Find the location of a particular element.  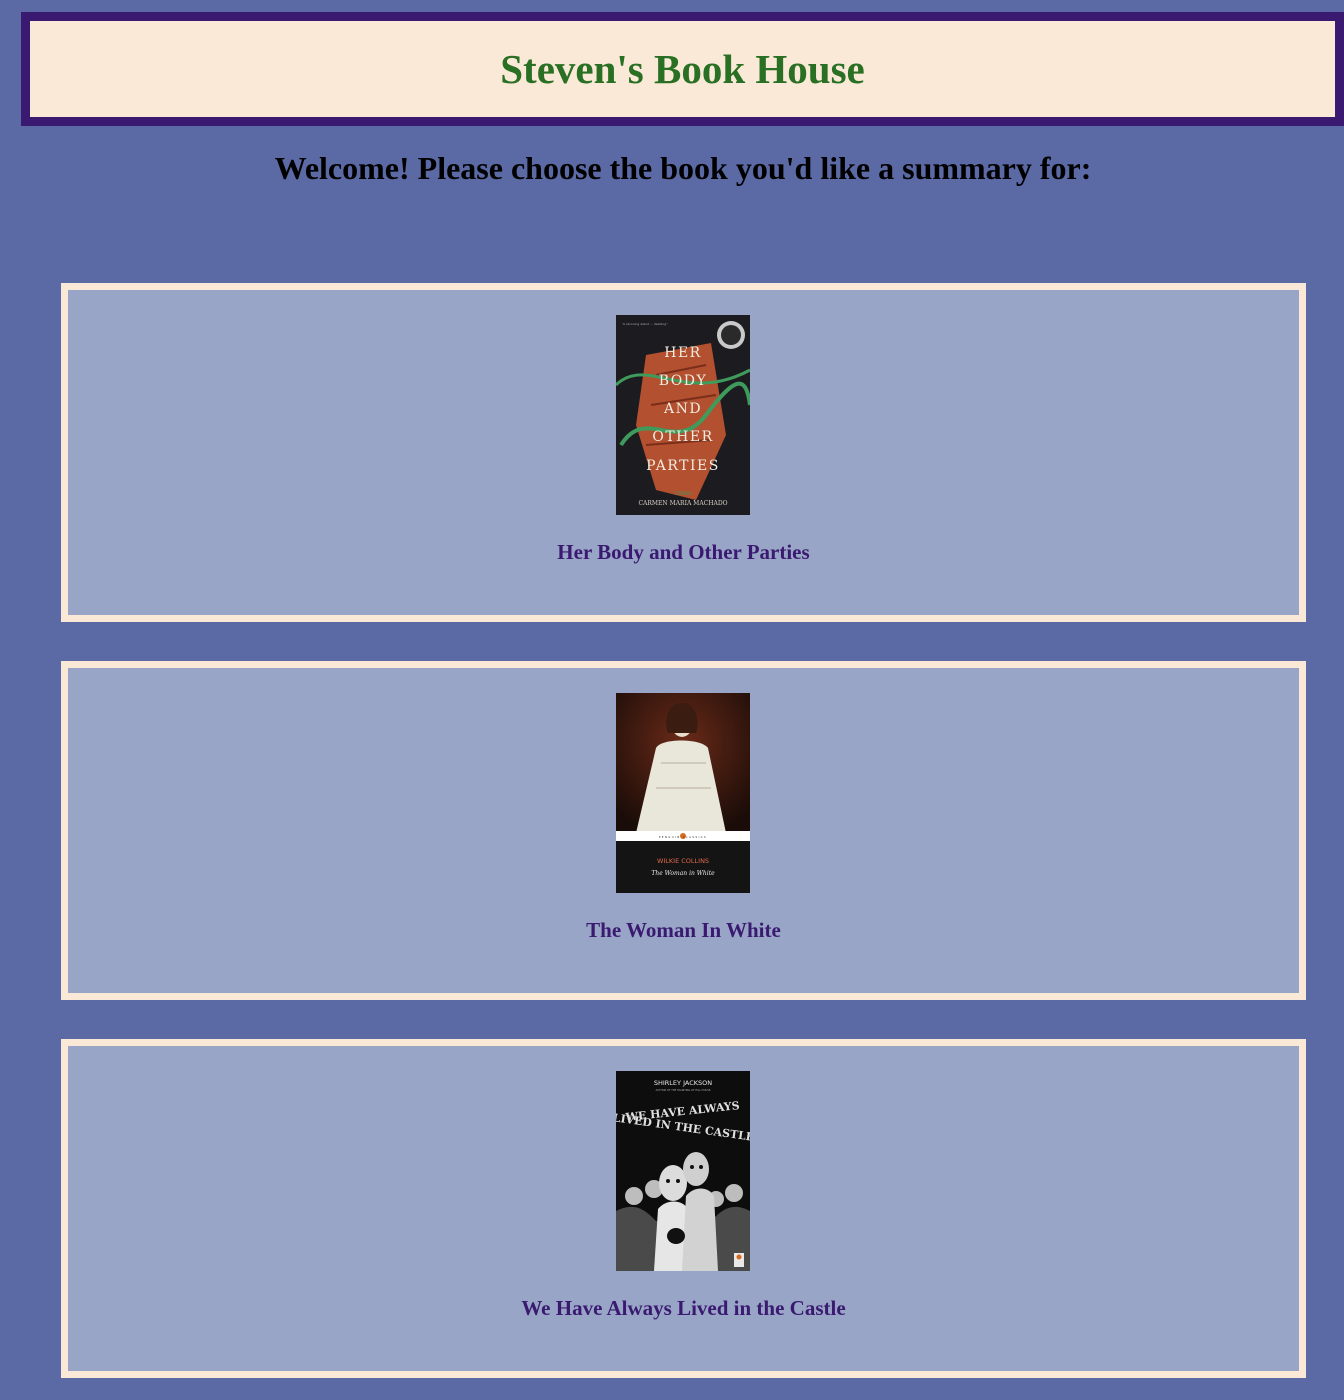

book-link-woman-in-white: The Woman In White is located at coordinates (683, 930).